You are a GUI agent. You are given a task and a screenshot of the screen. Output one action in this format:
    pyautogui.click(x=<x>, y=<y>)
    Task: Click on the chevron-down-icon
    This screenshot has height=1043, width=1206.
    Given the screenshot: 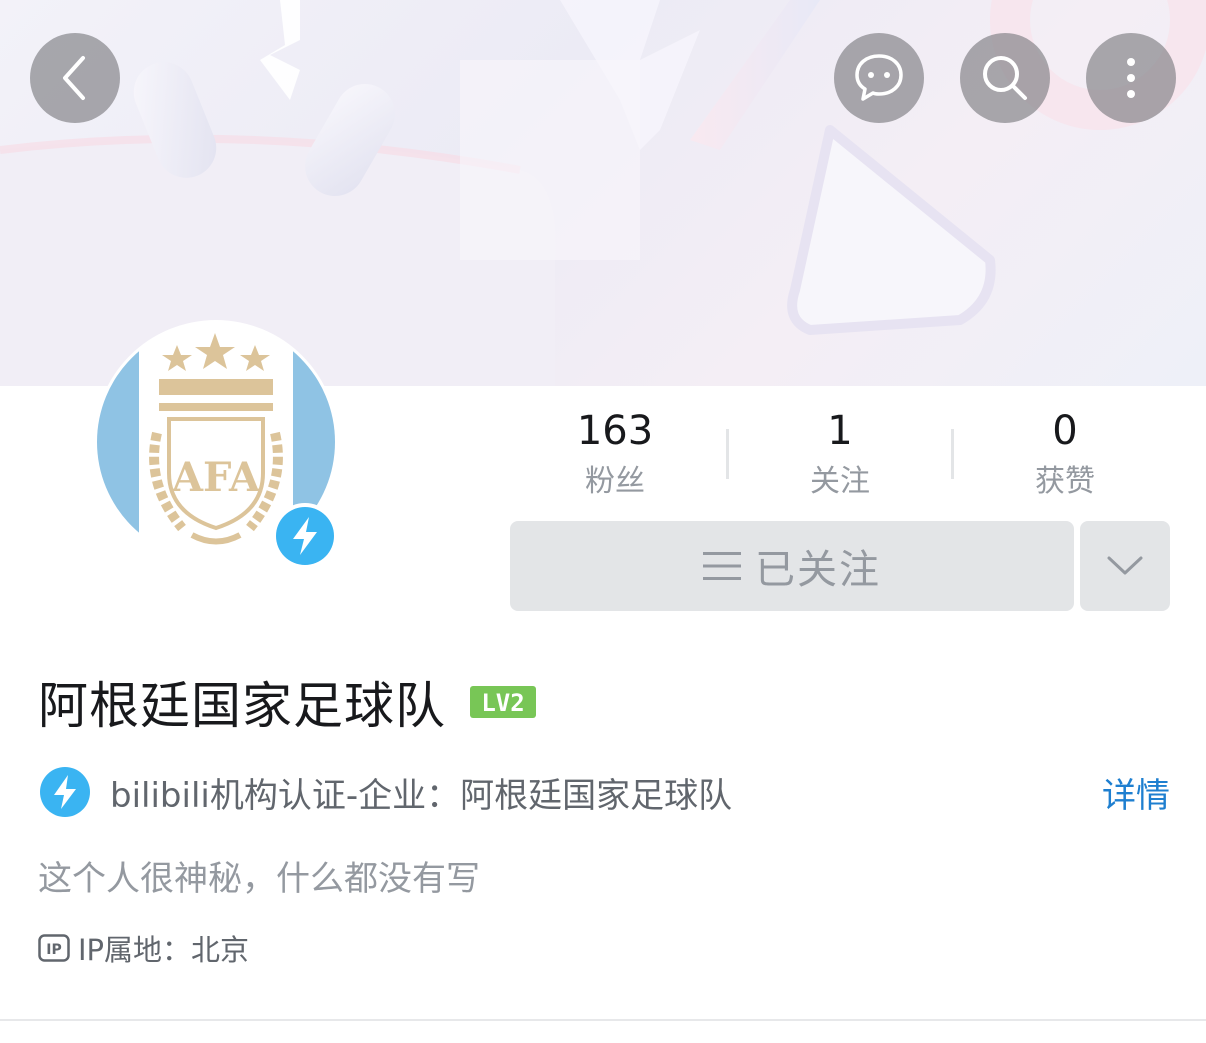 What is the action you would take?
    pyautogui.click(x=1125, y=565)
    